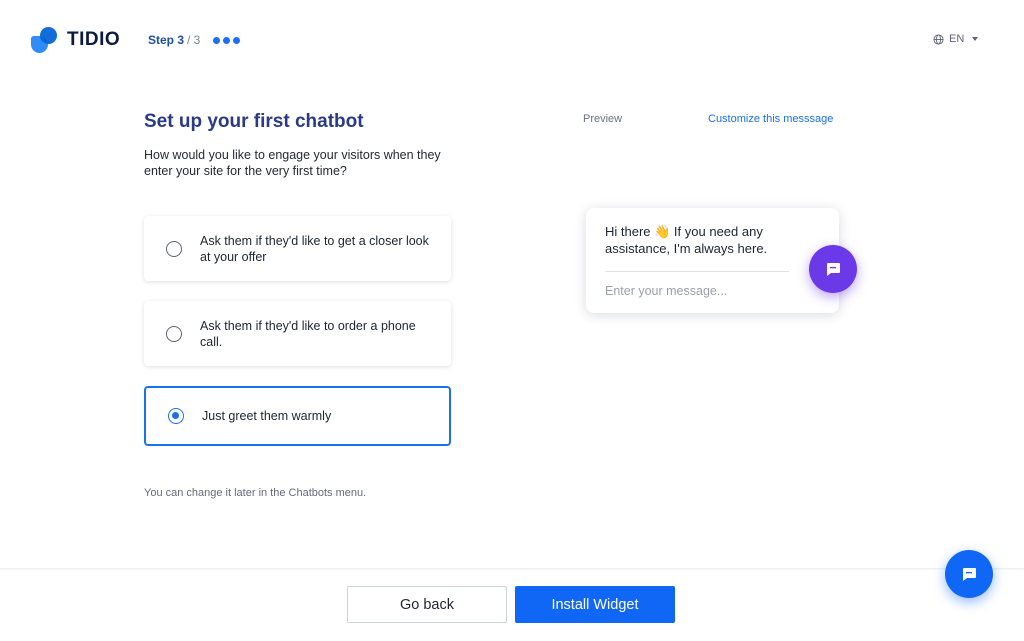 The height and width of the screenshot is (641, 1024). What do you see at coordinates (94, 39) in the screenshot?
I see `brand-name: TIDIO` at bounding box center [94, 39].